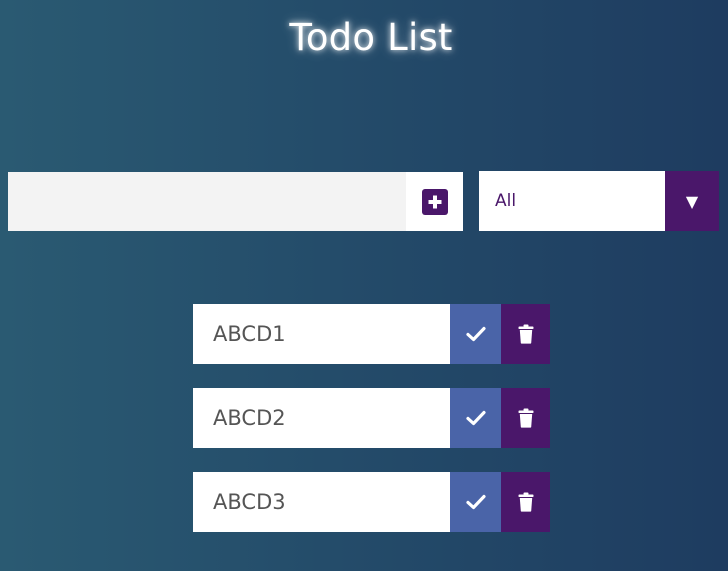 Image resolution: width=728 pixels, height=571 pixels. Describe the element at coordinates (321, 418) in the screenshot. I see `todo-text: ABCD2` at that location.